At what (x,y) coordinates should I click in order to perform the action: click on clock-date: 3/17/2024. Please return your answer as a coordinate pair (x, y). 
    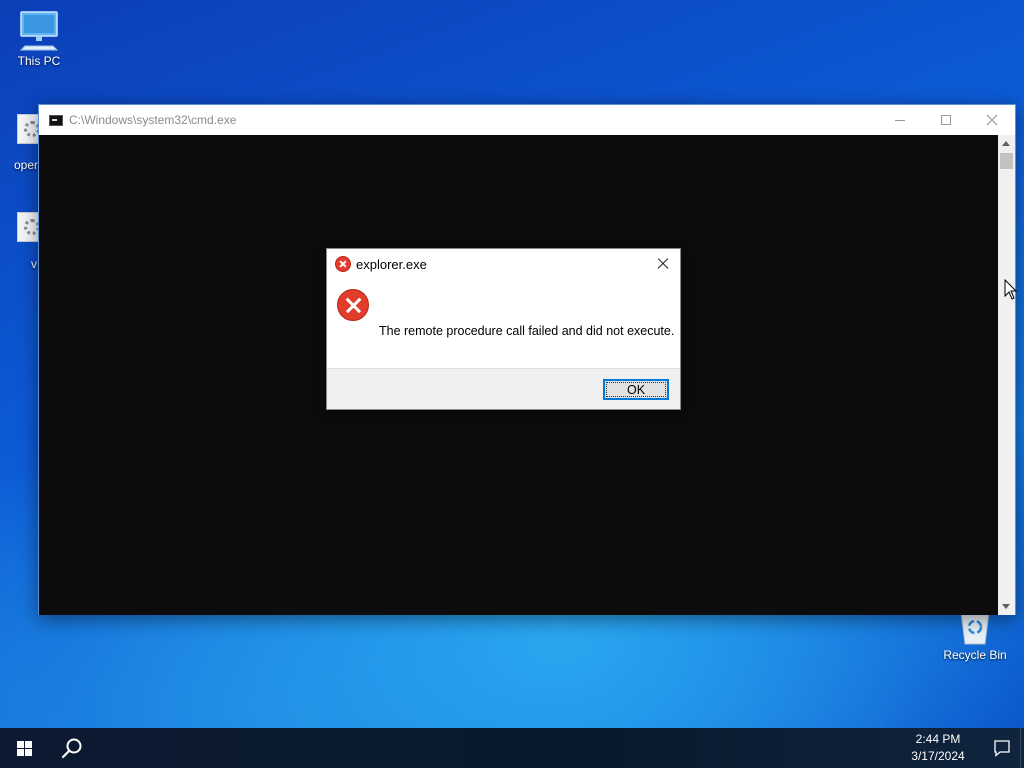
    Looking at the image, I should click on (938, 756).